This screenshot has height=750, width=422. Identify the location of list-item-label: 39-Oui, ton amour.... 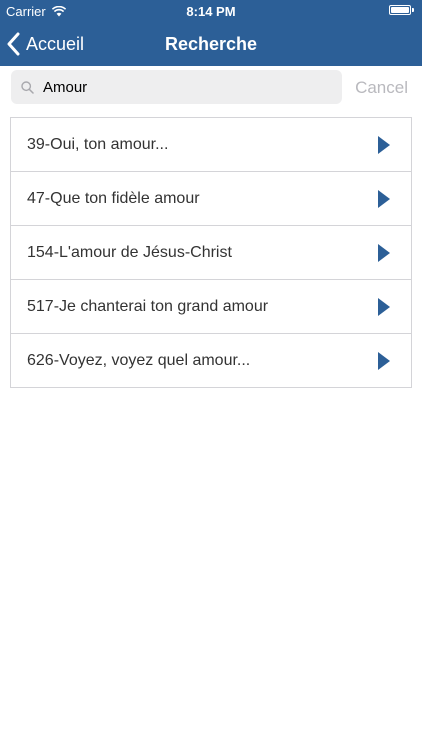
(98, 144).